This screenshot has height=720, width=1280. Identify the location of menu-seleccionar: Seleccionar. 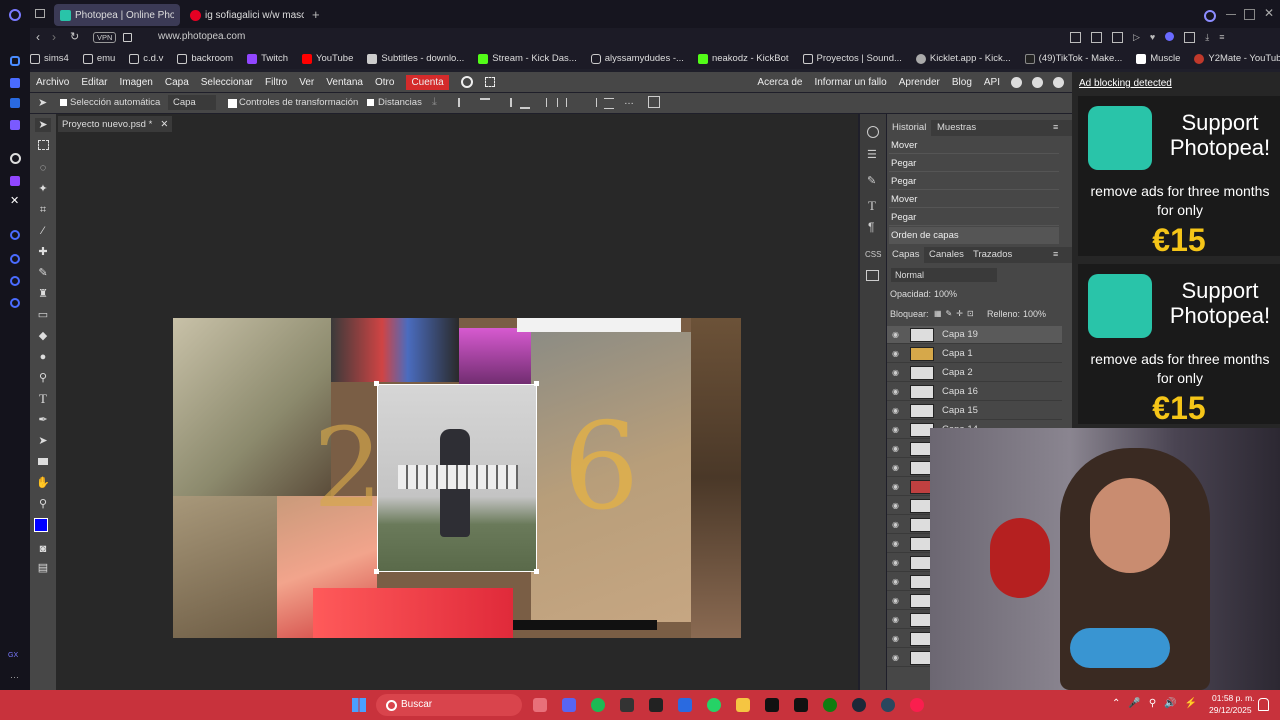
(227, 82).